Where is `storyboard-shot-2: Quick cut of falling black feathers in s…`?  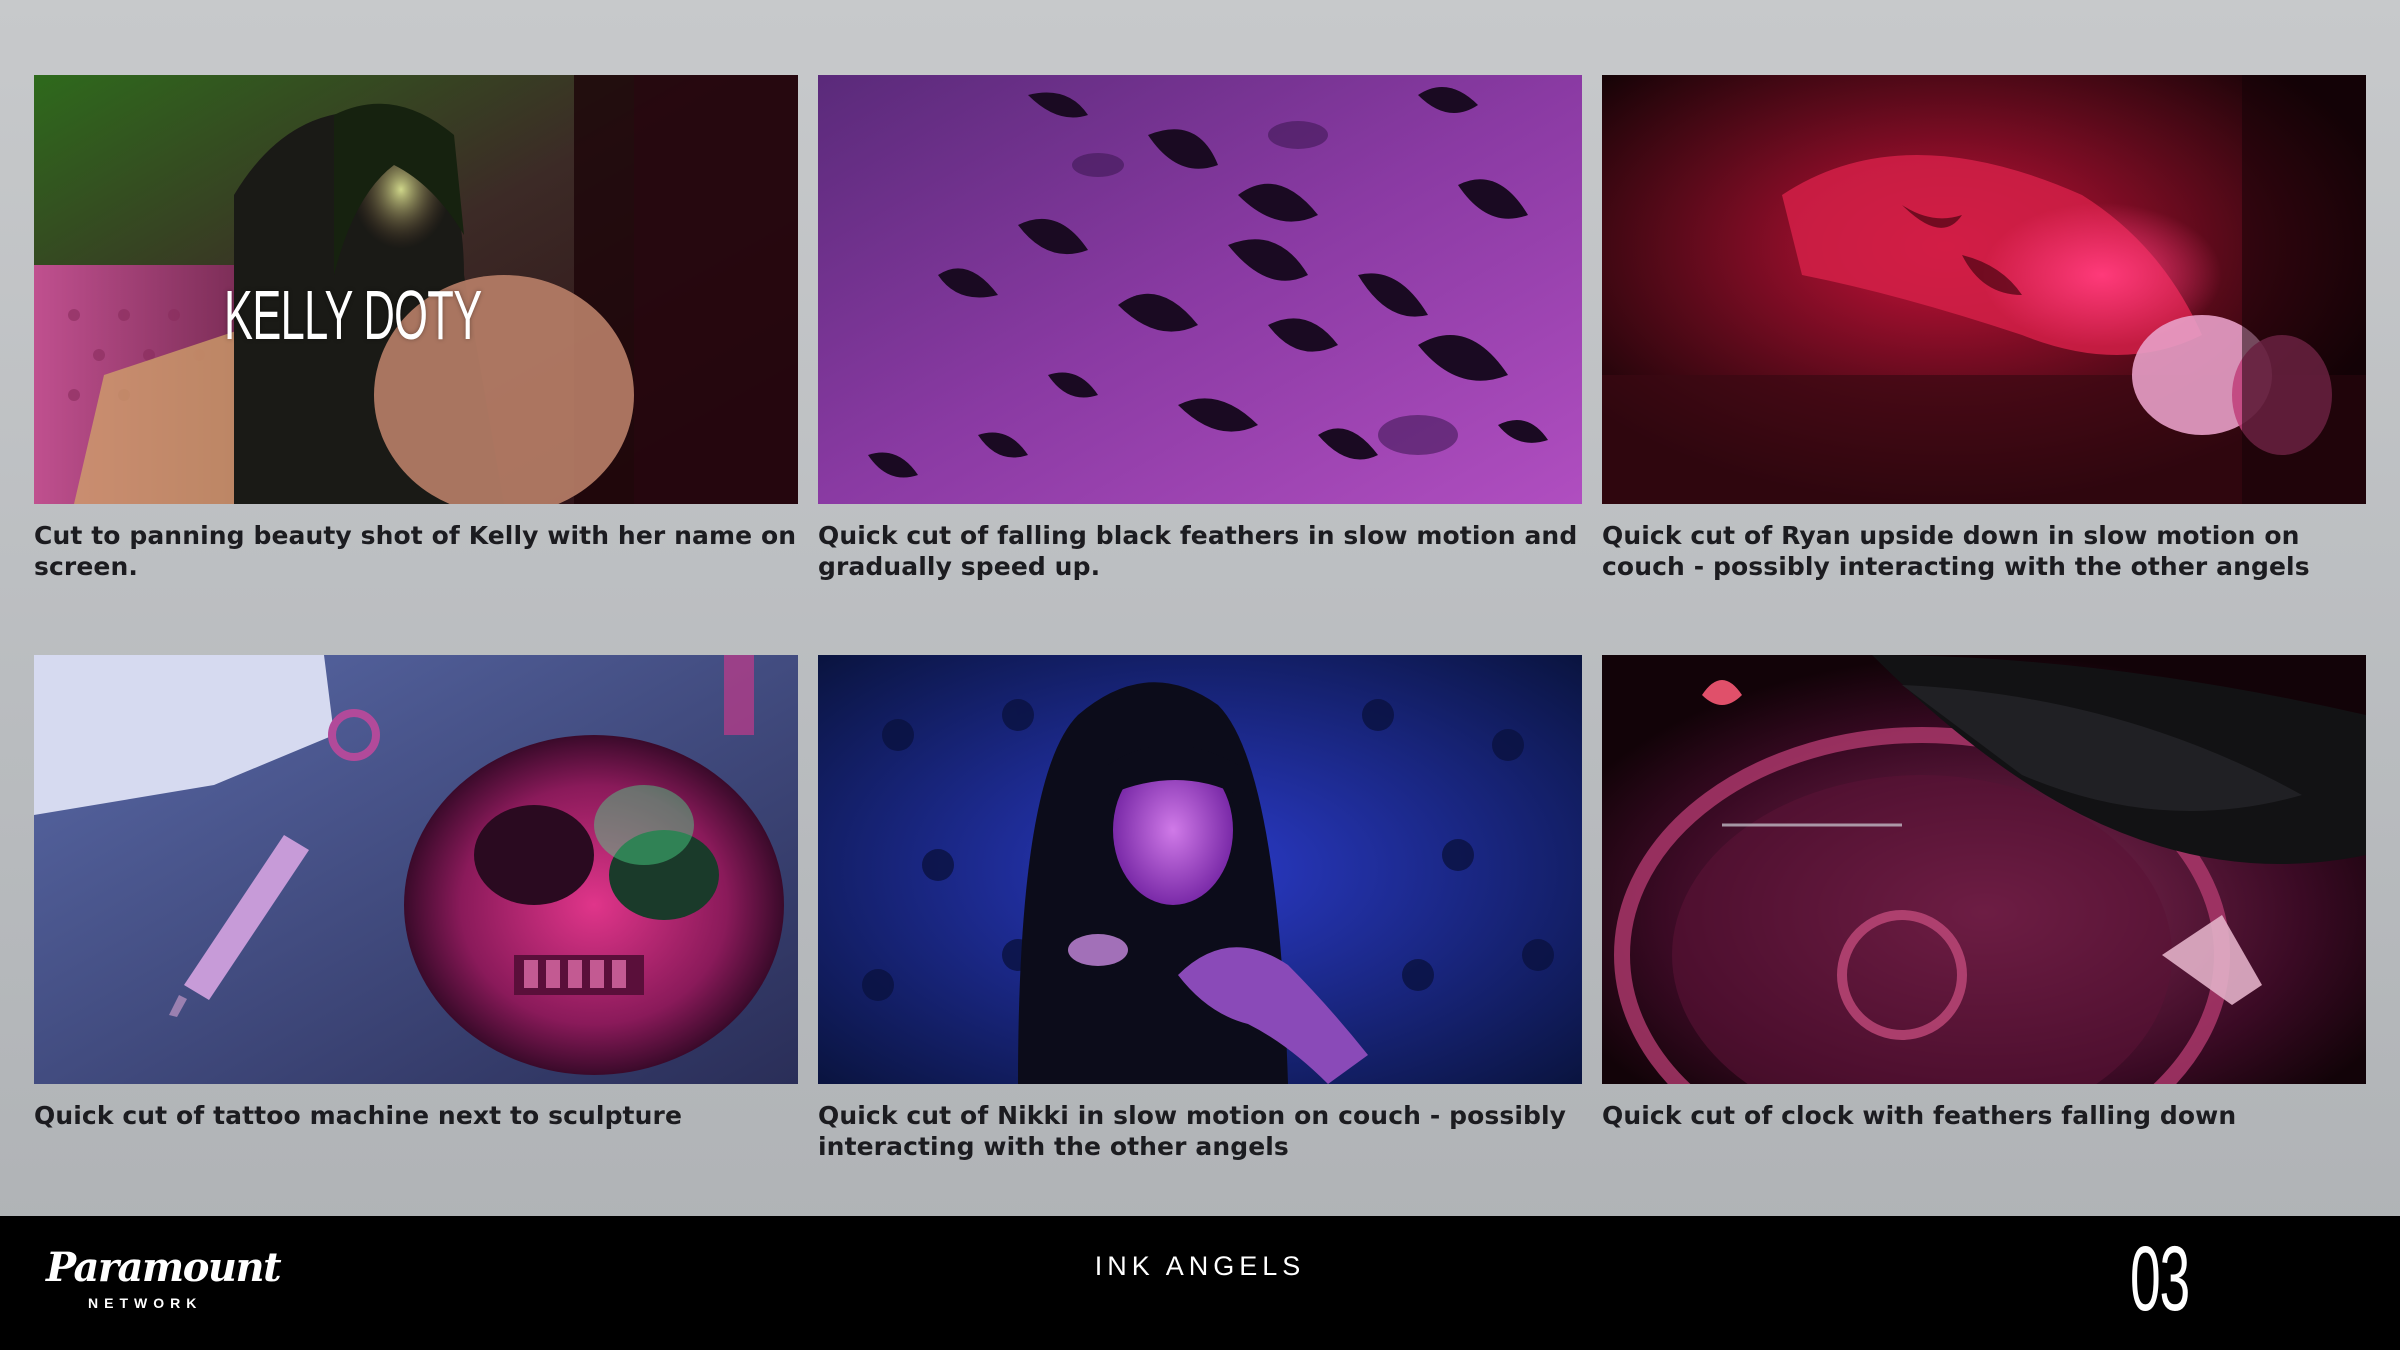 storyboard-shot-2: Quick cut of falling black feathers in s… is located at coordinates (1200, 328).